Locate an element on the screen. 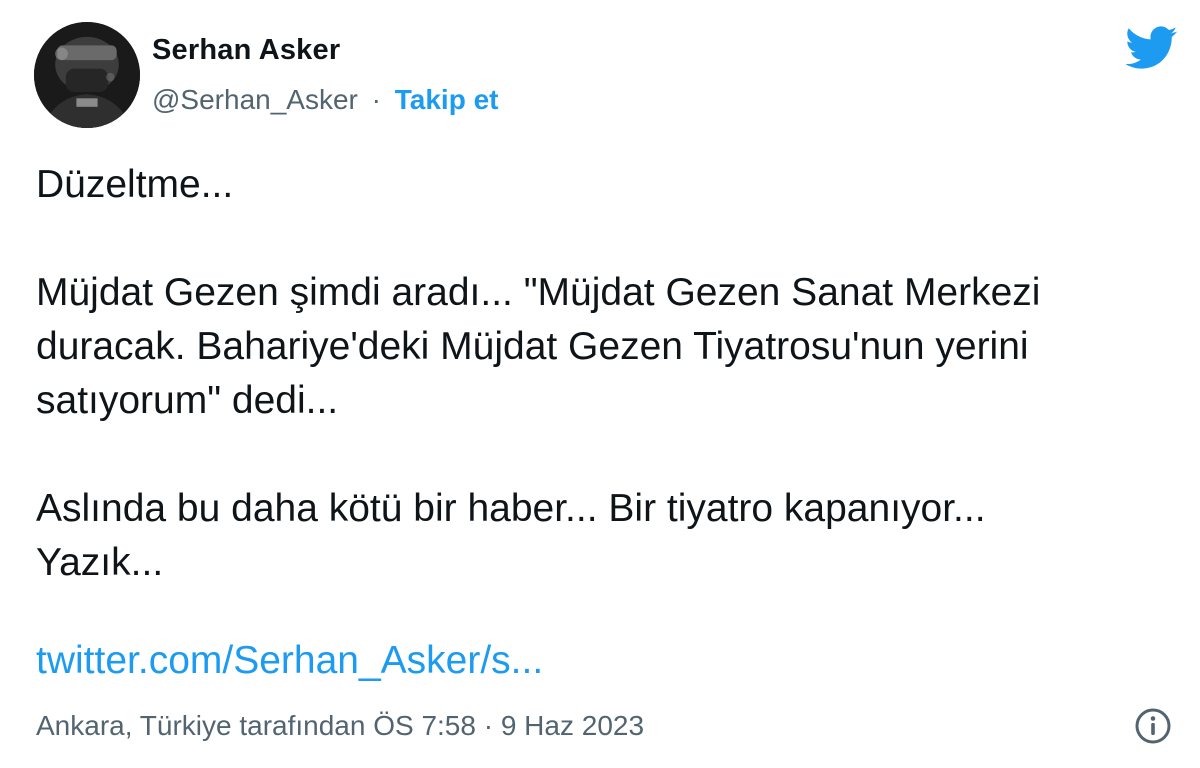 The width and height of the screenshot is (1200, 768). follow-button: Takip et is located at coordinates (447, 99).